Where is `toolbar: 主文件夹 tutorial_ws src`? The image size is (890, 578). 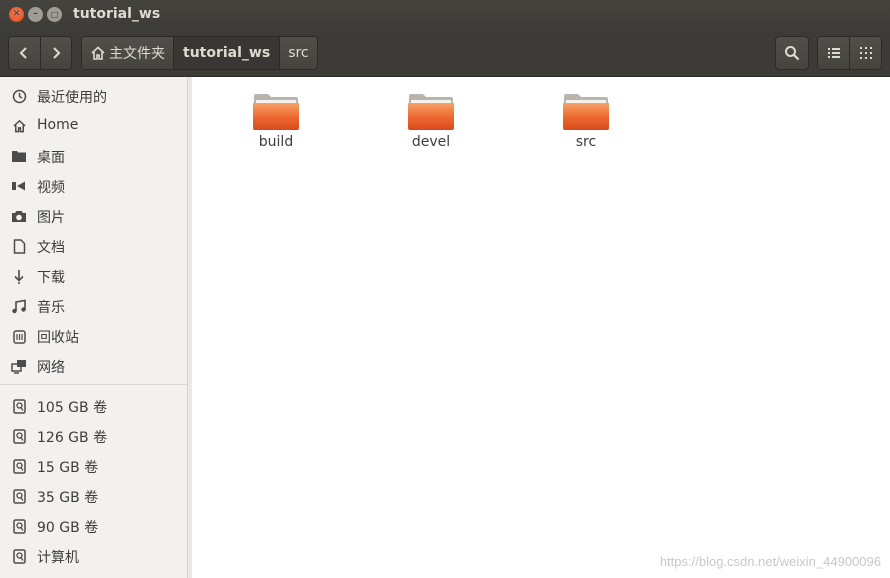
toolbar: 主文件夹 tutorial_ws src is located at coordinates (445, 53).